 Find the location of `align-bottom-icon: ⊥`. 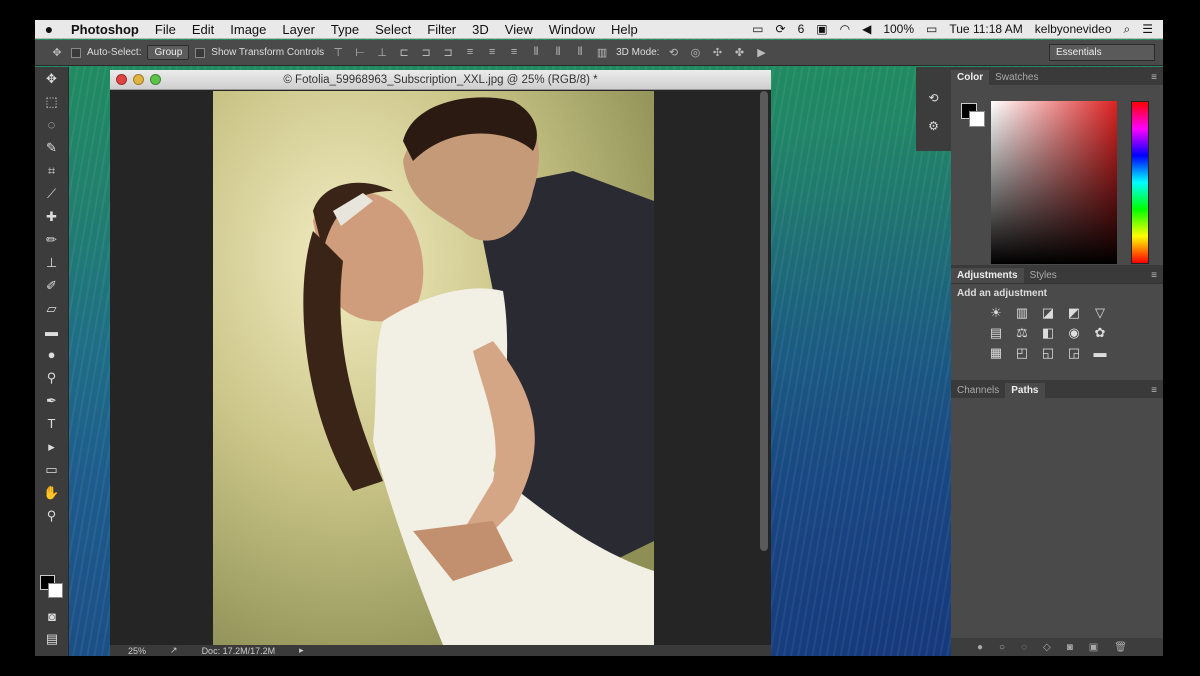

align-bottom-icon: ⊥ is located at coordinates (382, 53).